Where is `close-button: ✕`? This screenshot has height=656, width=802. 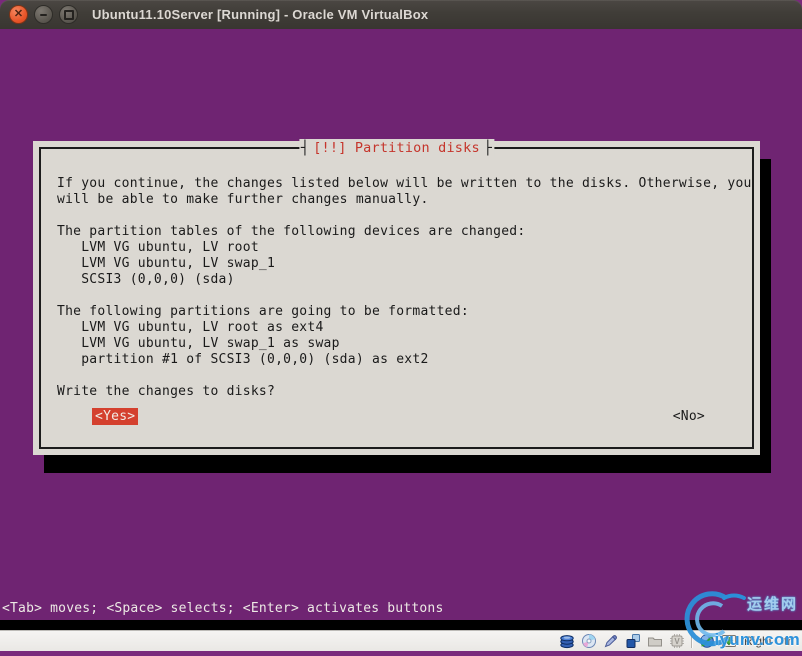
close-button: ✕ is located at coordinates (18, 14).